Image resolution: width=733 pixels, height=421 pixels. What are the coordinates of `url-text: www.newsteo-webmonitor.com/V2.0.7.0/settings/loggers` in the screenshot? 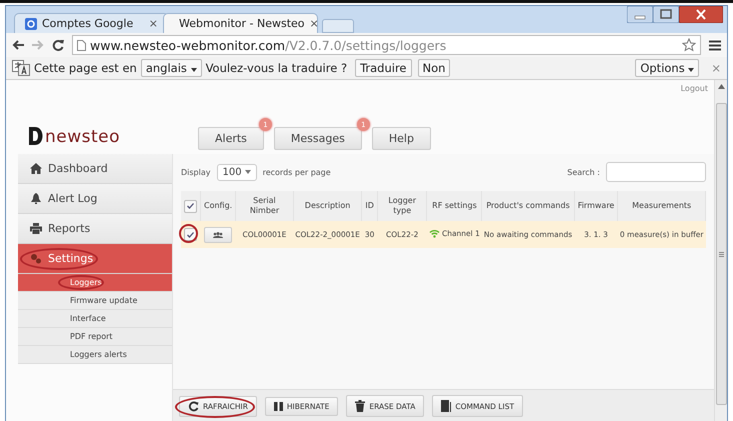 It's located at (268, 45).